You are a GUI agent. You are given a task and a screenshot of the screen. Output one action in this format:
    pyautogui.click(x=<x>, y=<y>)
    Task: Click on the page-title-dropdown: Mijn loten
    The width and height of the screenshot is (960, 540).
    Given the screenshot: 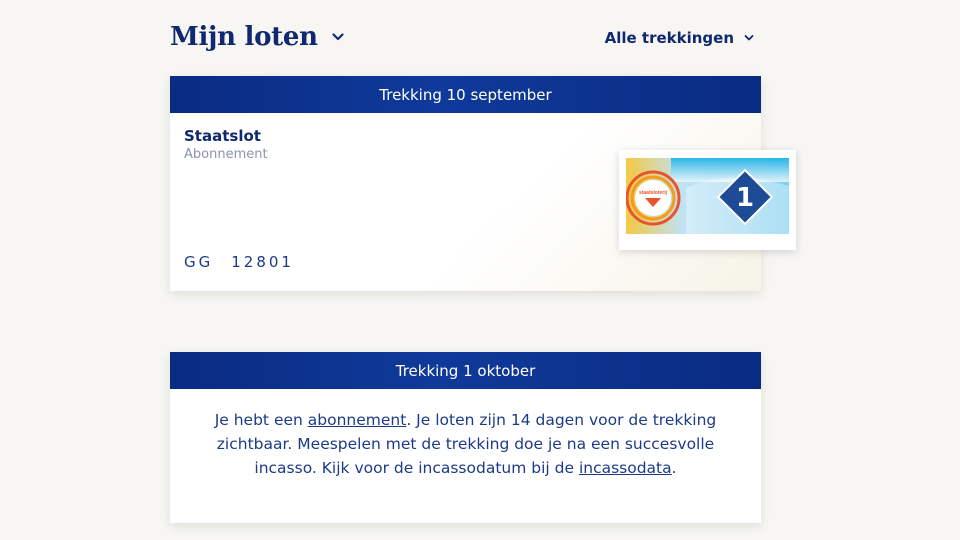 What is the action you would take?
    pyautogui.click(x=257, y=37)
    